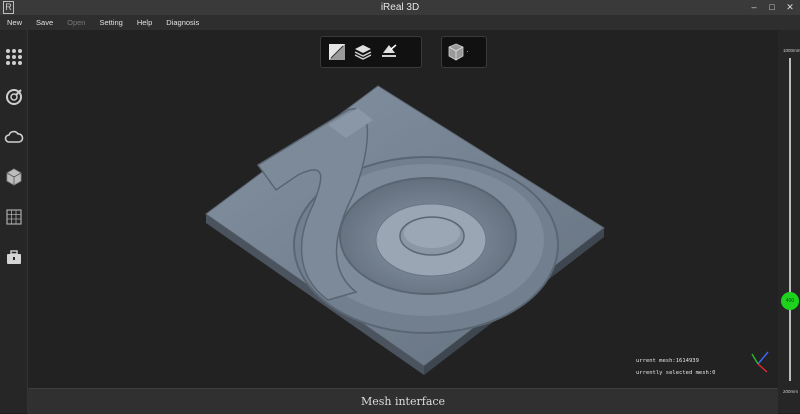 The height and width of the screenshot is (414, 800). I want to click on depth-slider-track, so click(790, 219).